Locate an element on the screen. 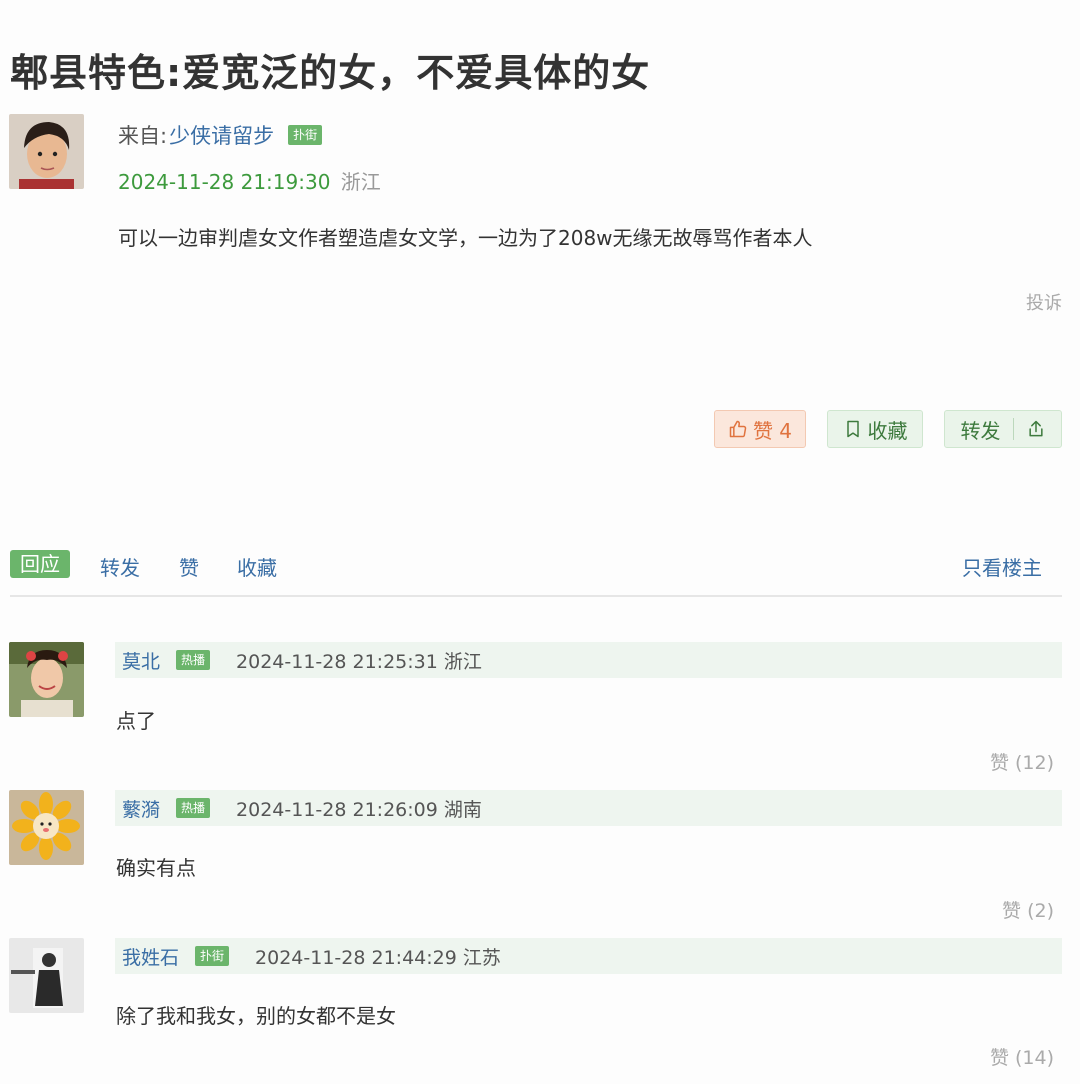 This screenshot has width=1080, height=1084. comment-author: 我姓石 is located at coordinates (150, 956).